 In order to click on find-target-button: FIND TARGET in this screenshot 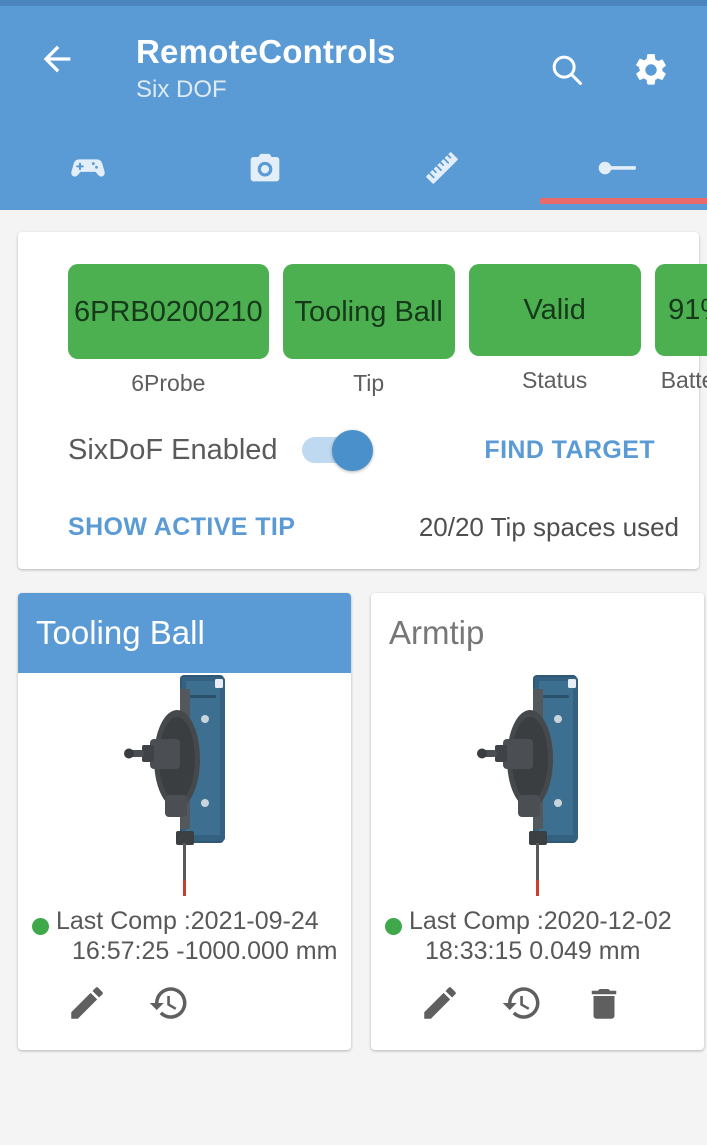, I will do `click(573, 450)`.